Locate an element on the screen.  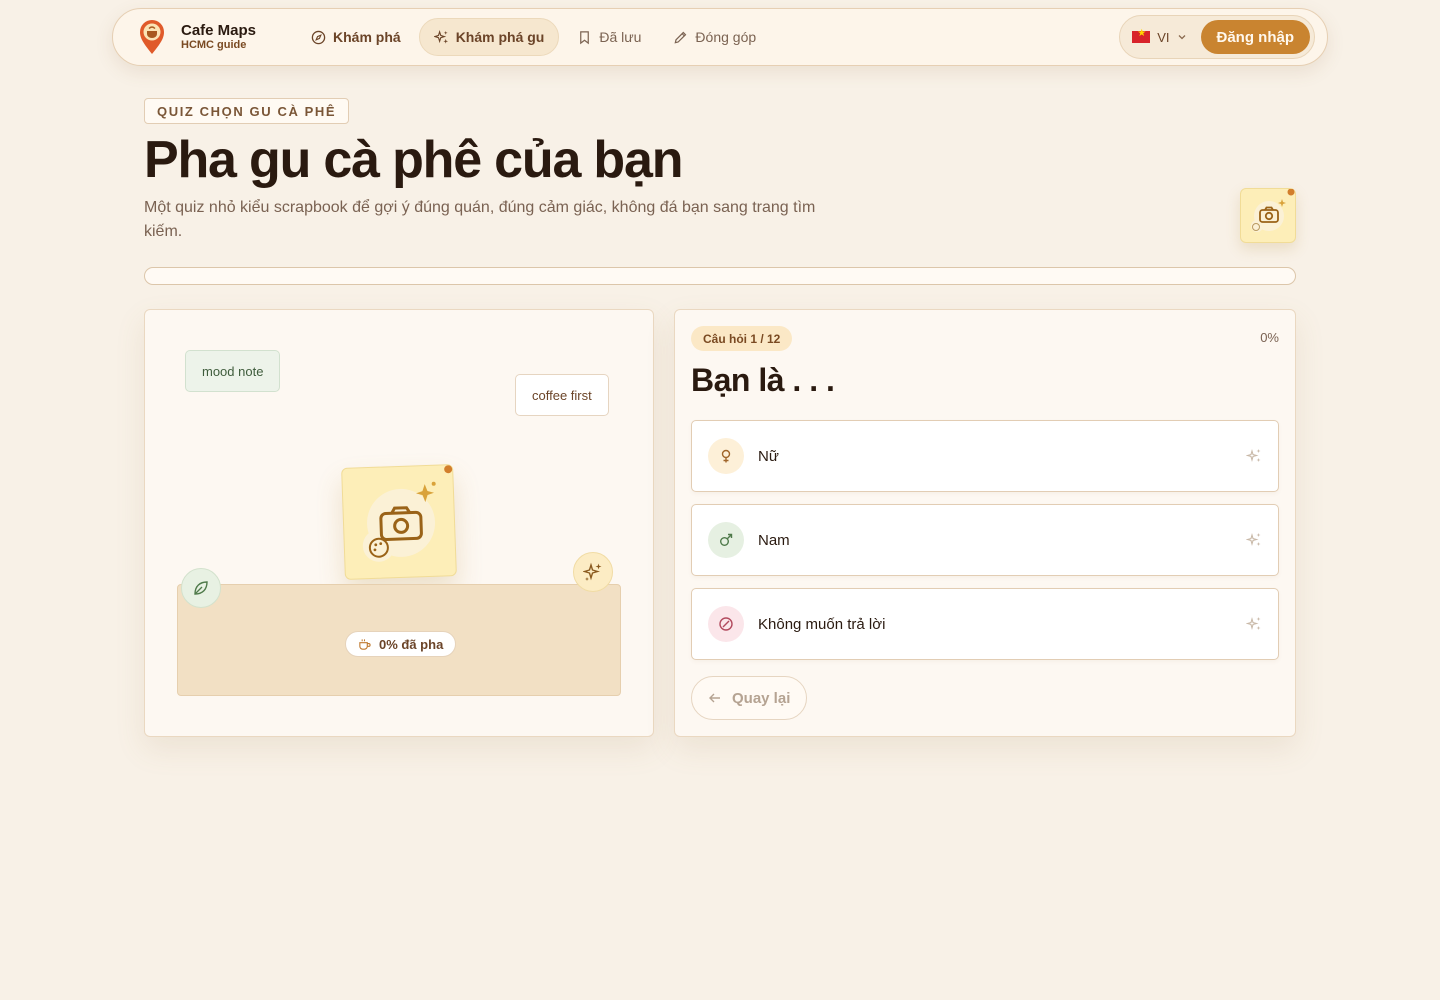
language-code: VI is located at coordinates (1163, 37).